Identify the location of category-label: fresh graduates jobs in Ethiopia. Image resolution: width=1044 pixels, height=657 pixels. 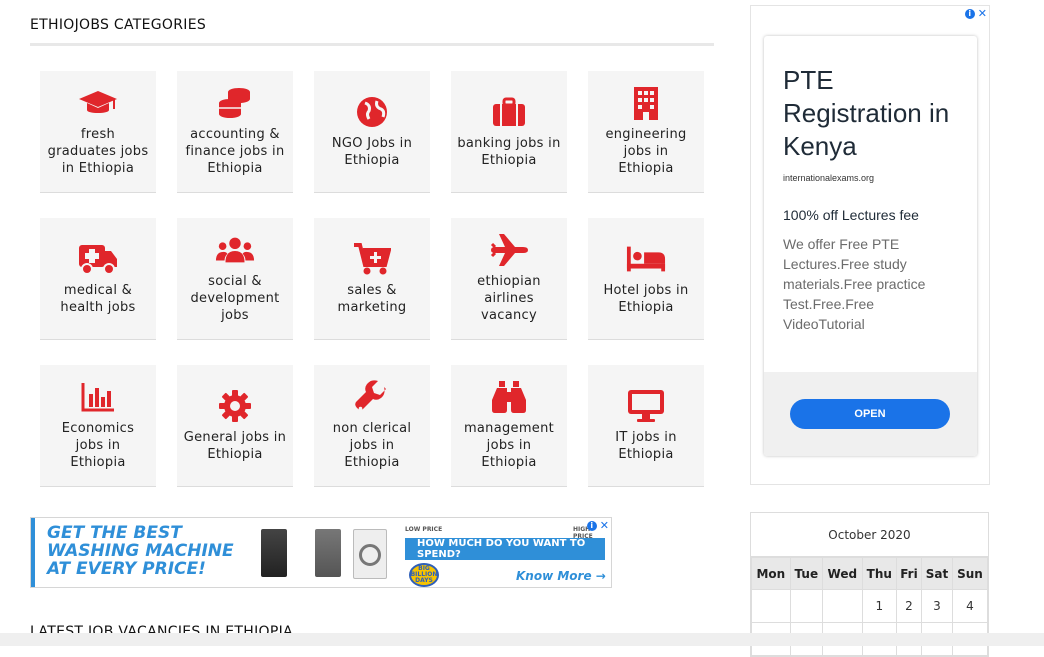
(98, 151).